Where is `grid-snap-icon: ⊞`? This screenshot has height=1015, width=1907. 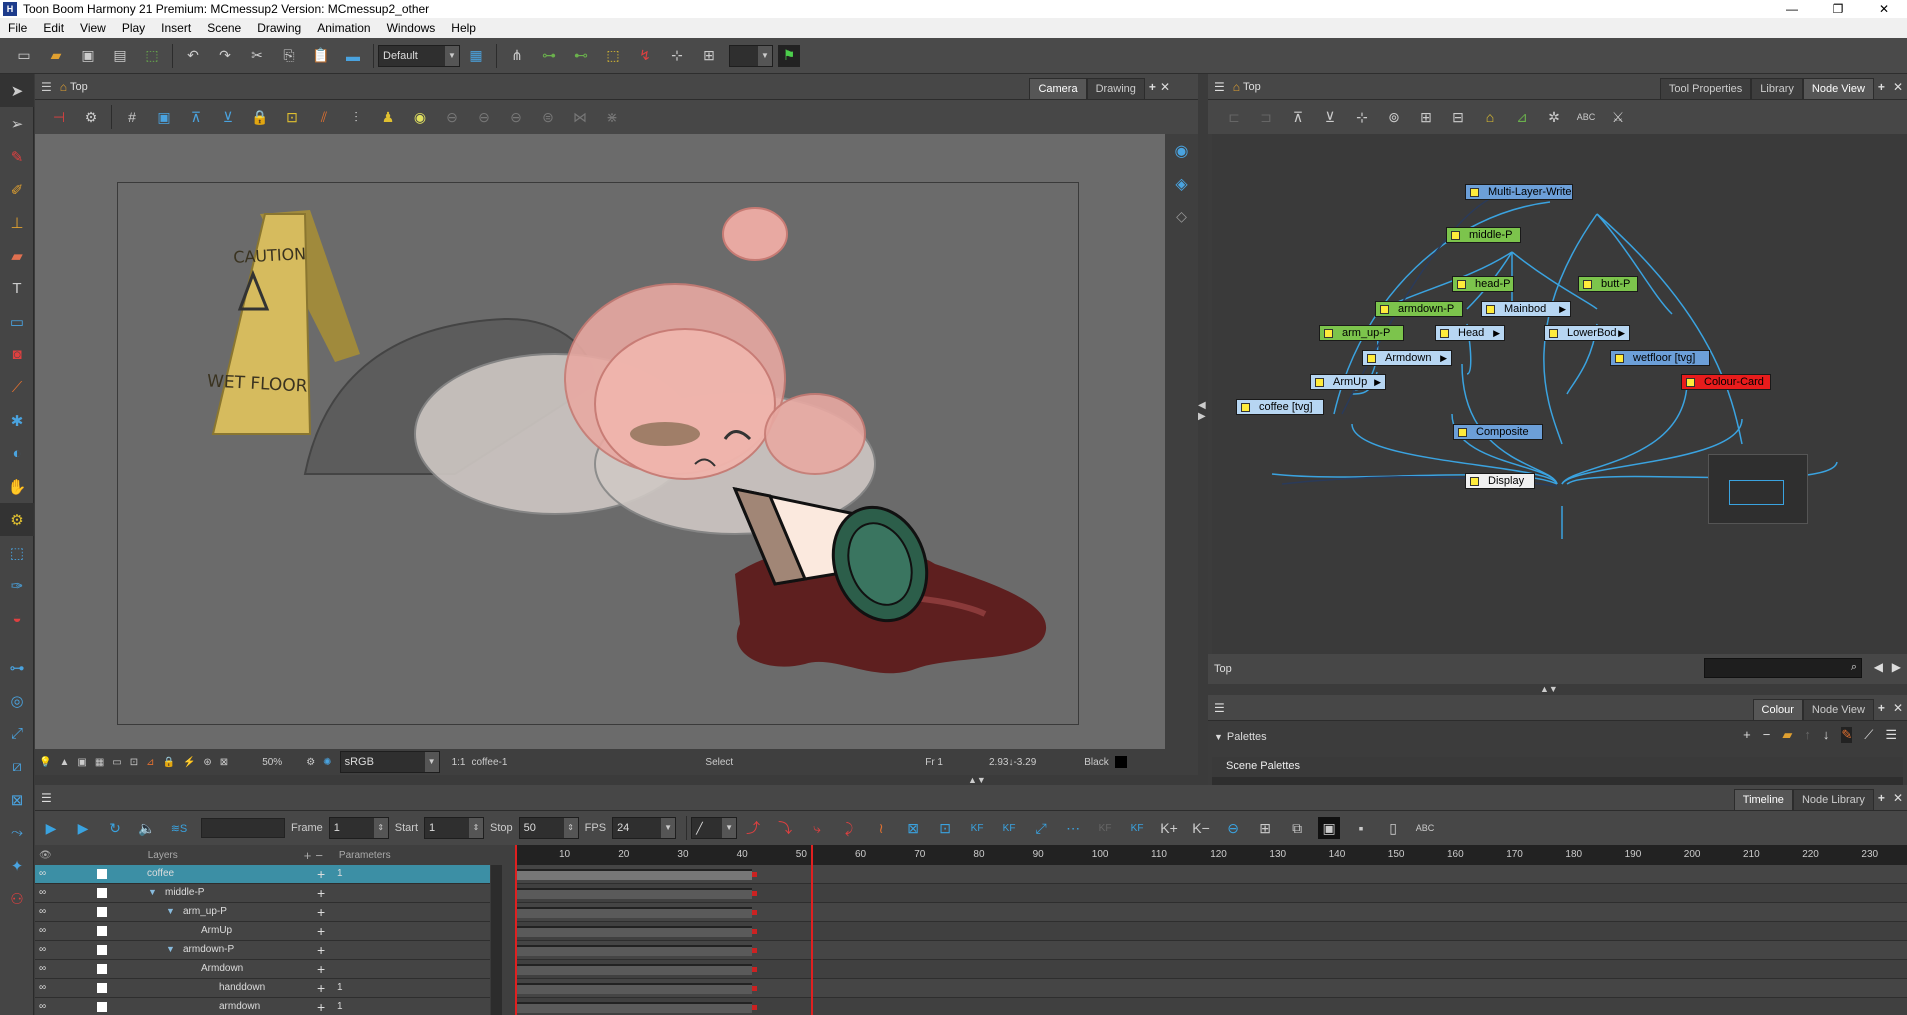
grid-snap-icon: ⊞ is located at coordinates (709, 56).